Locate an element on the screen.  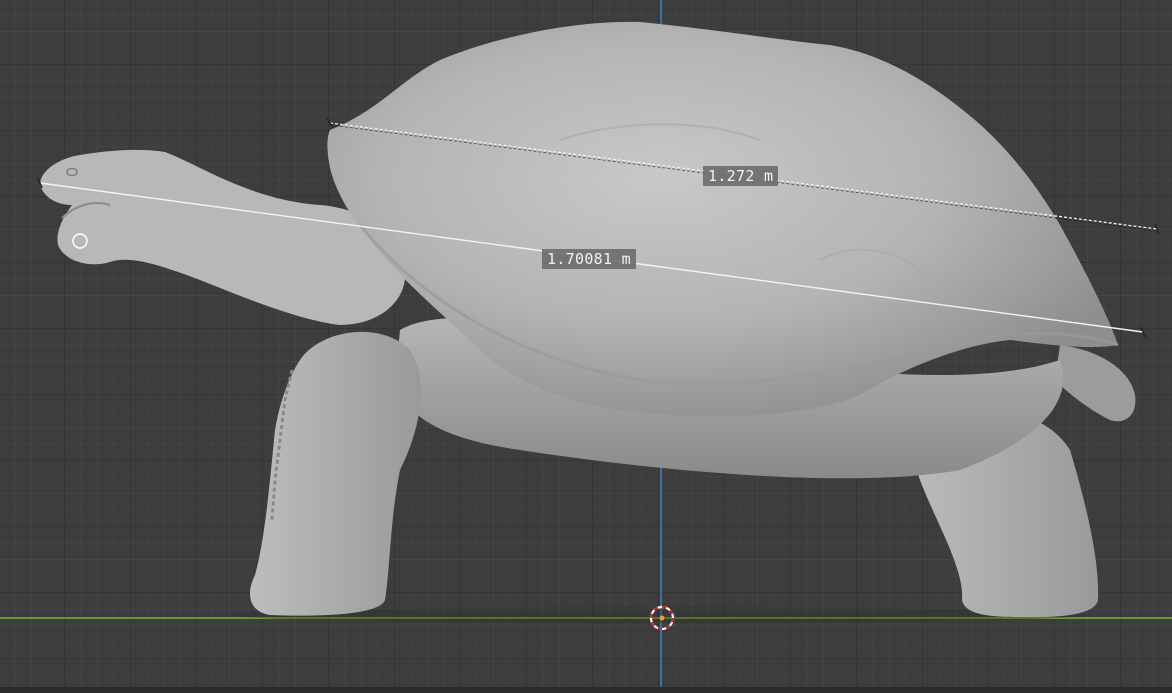
viewport-bottom-edge is located at coordinates (586, 690).